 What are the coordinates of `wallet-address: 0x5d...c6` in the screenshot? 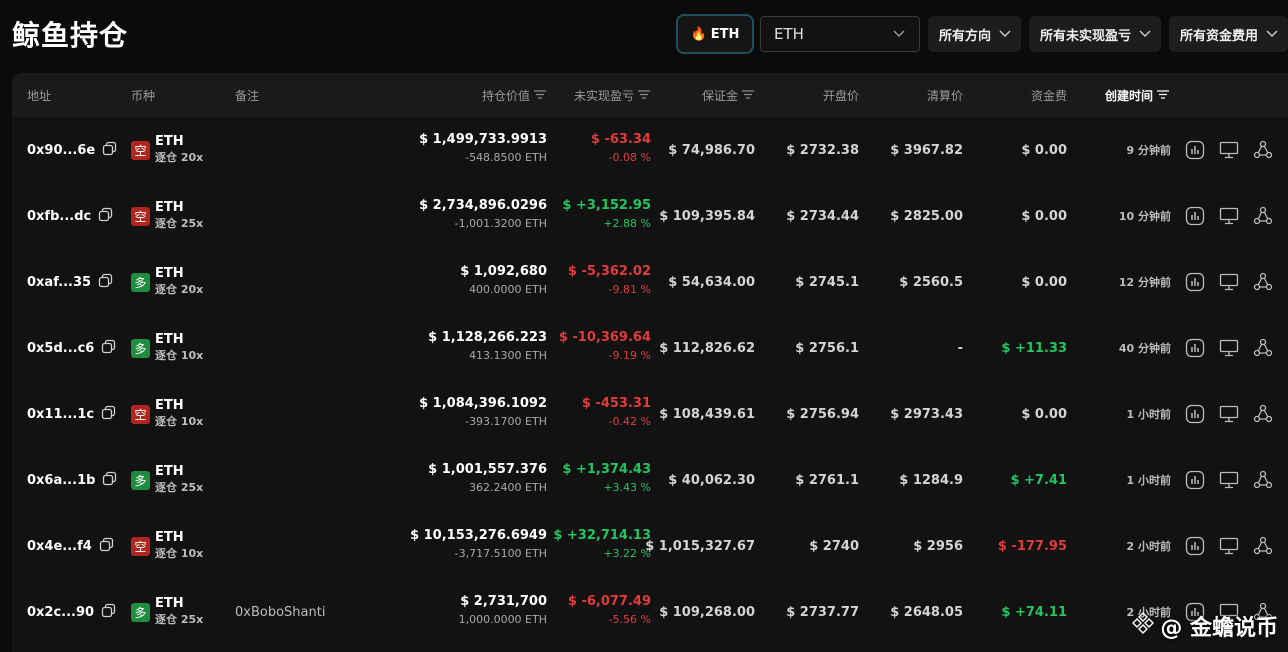 It's located at (60, 348).